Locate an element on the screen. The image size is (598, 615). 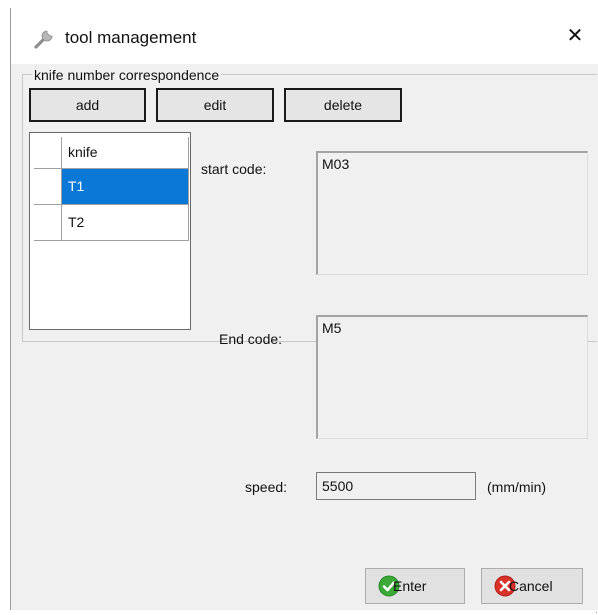
end-code-textarea: M5 is located at coordinates (452, 377).